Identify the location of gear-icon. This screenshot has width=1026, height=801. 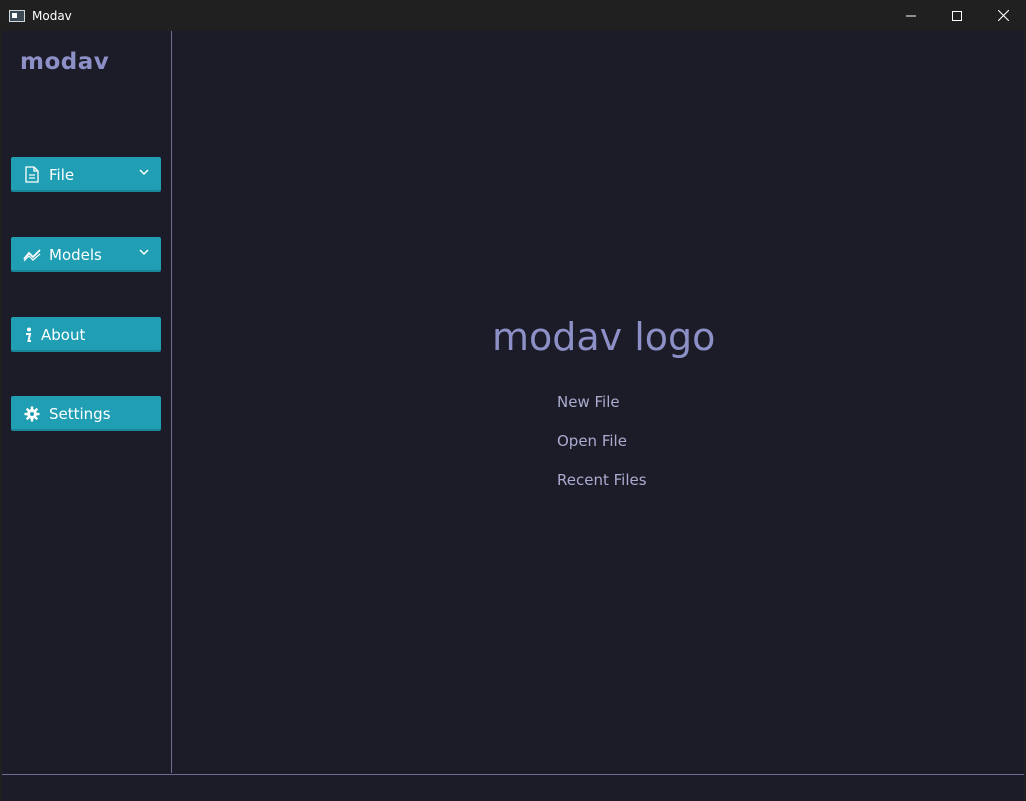
(32, 414).